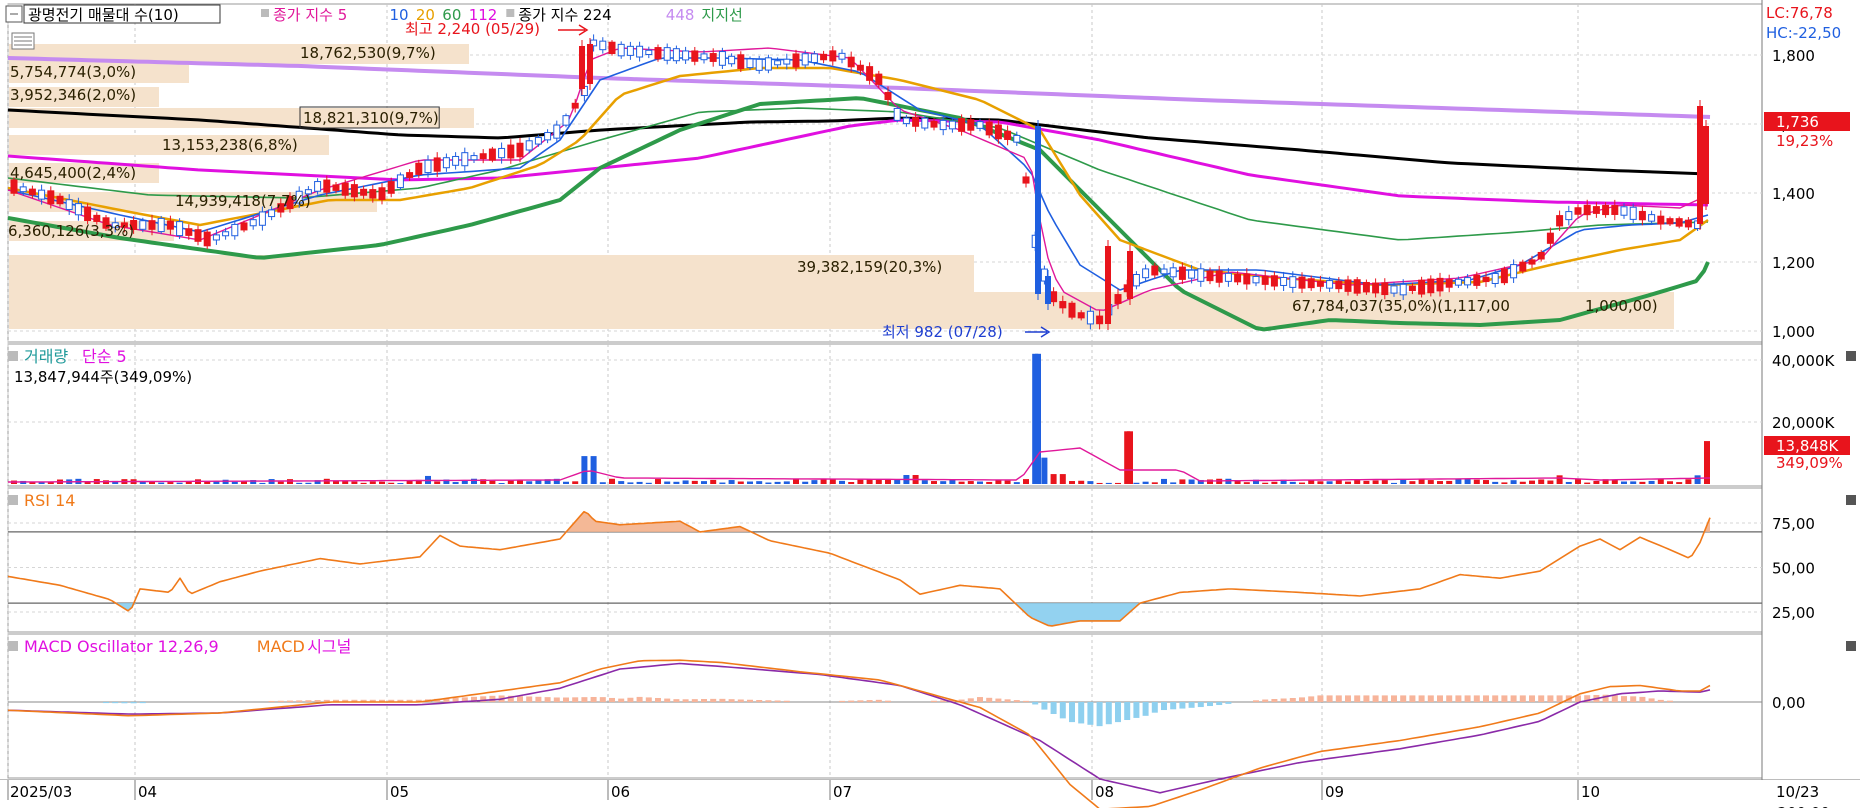 The width and height of the screenshot is (1860, 808). I want to click on price-legend-item: 종가 지수 5, so click(310, 15).